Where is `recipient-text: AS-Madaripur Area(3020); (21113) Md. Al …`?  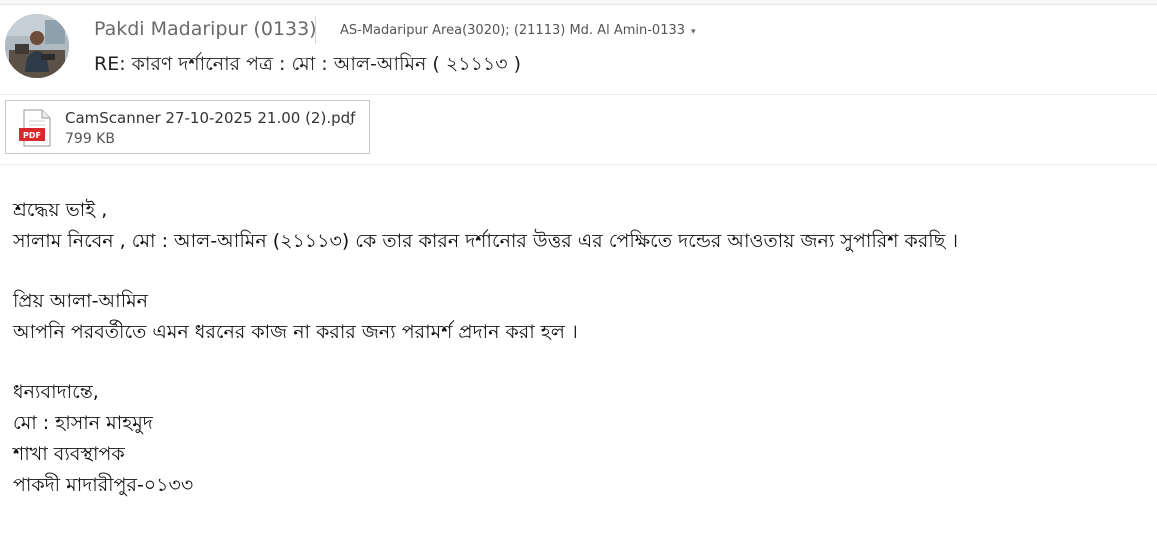
recipient-text: AS-Madaripur Area(3020); (21113) Md. Al … is located at coordinates (513, 30).